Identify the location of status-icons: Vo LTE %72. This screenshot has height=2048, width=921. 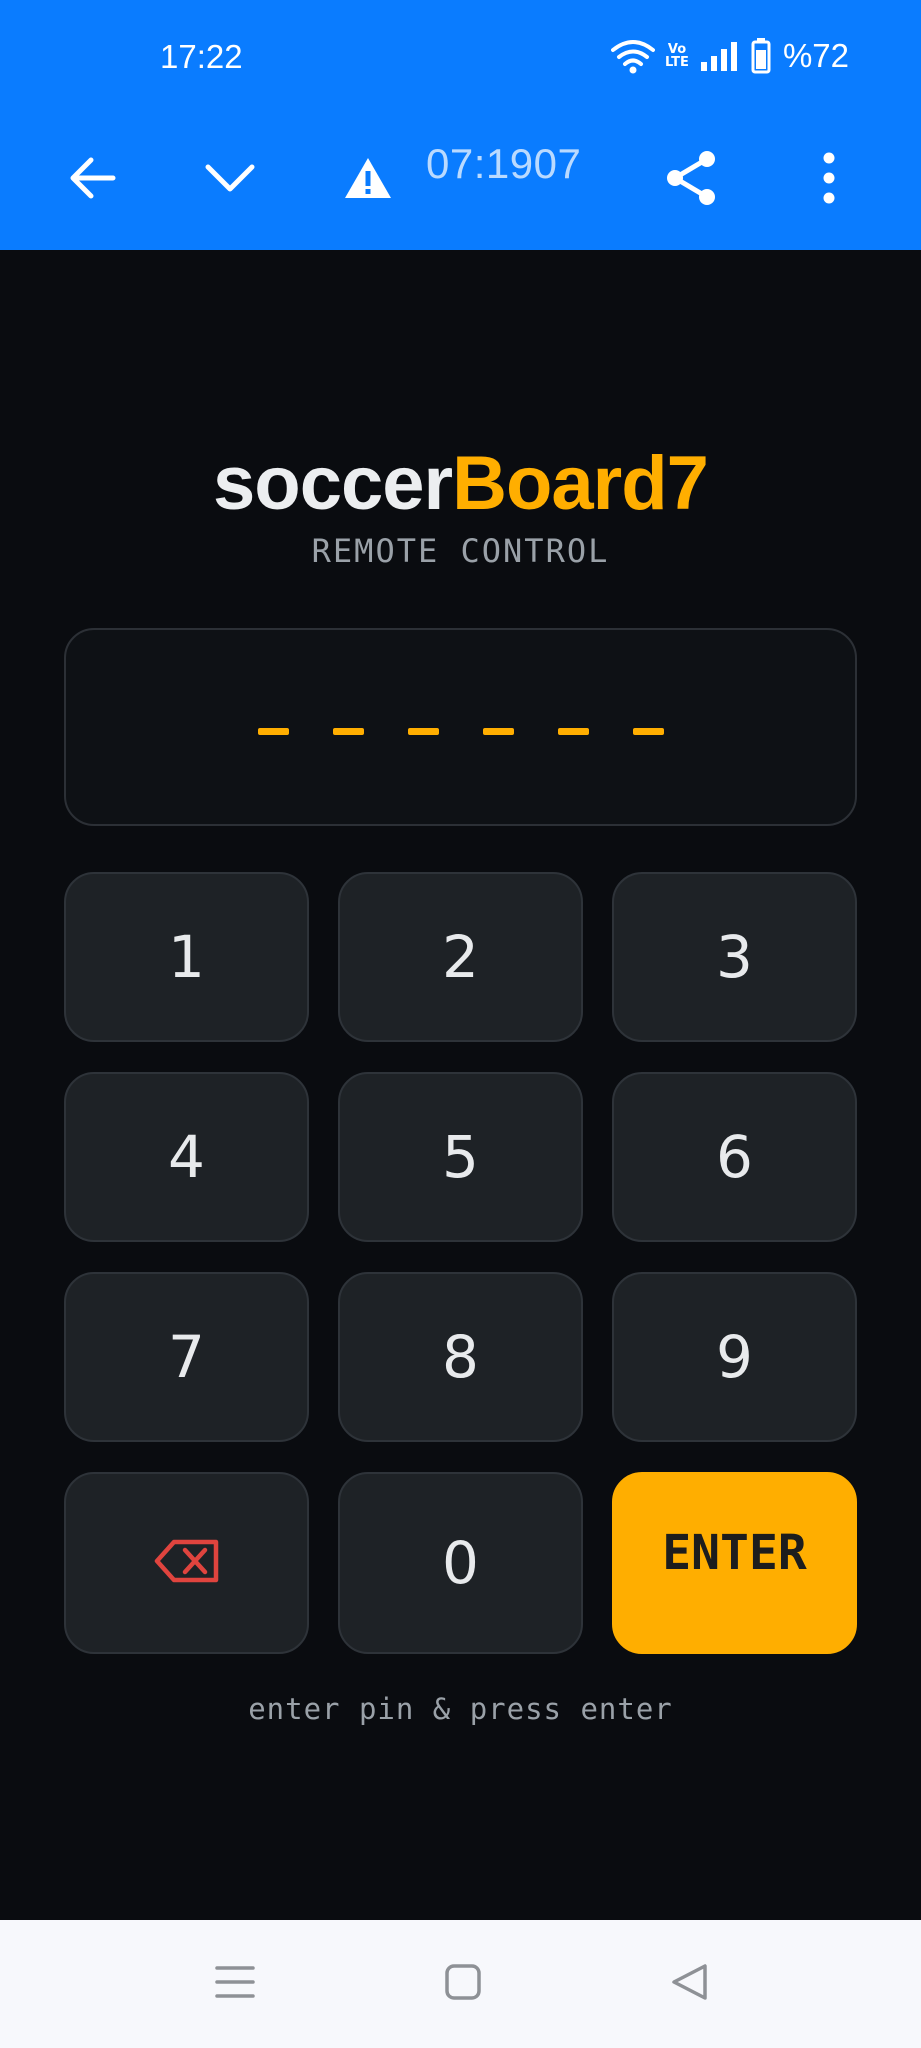
(730, 56).